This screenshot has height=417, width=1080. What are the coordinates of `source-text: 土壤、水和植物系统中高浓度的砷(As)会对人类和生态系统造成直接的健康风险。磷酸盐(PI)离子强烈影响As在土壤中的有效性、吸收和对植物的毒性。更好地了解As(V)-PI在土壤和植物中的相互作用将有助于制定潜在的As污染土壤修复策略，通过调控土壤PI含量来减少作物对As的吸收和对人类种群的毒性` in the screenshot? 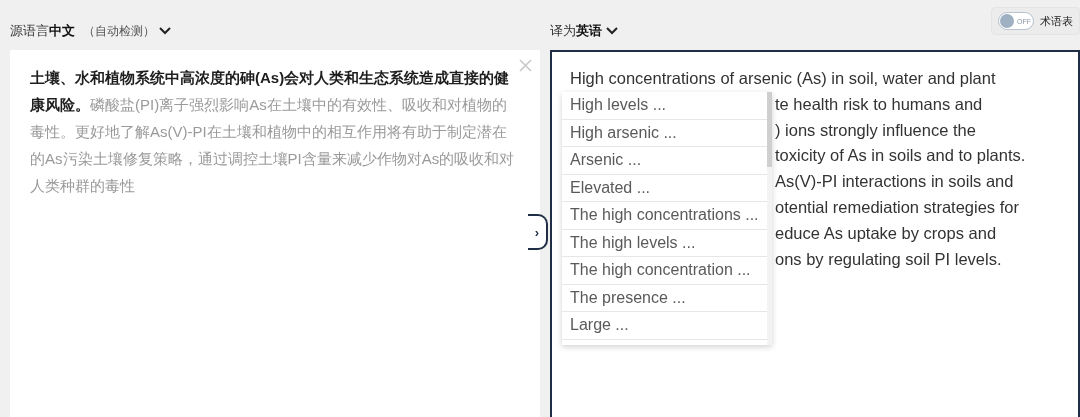 It's located at (273, 132).